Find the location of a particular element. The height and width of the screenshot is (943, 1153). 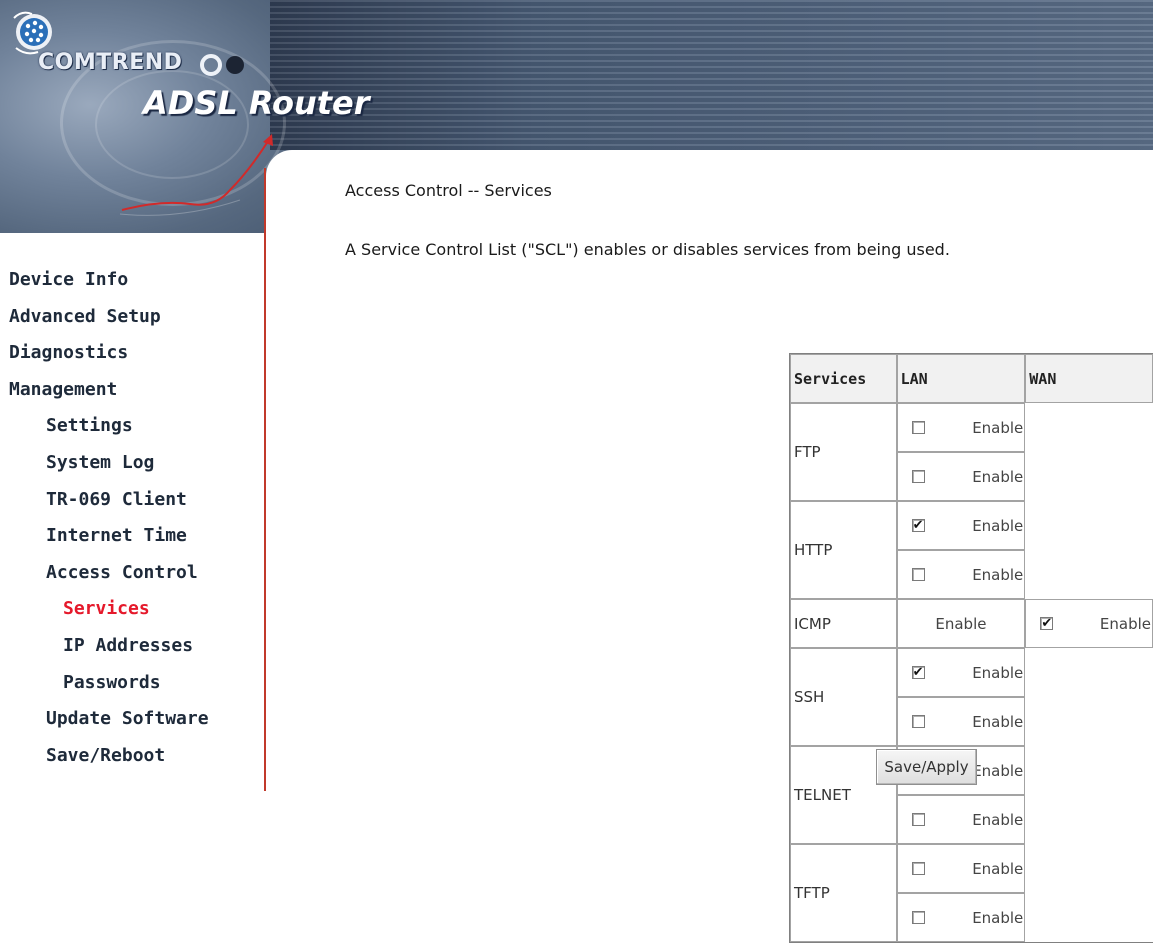

banner-stripes is located at coordinates (711, 75).